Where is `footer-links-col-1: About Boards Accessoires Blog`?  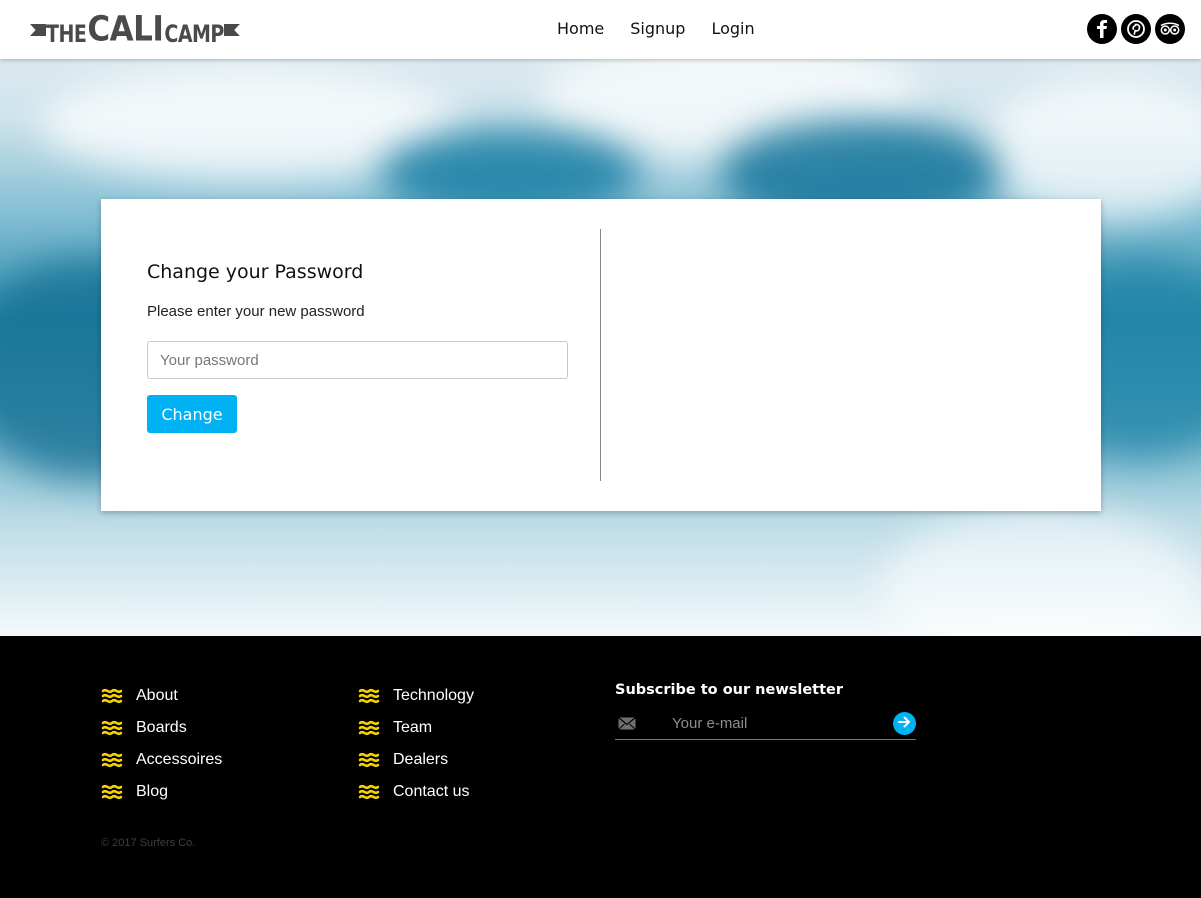 footer-links-col-1: About Boards Accessoires Blog is located at coordinates (161, 744).